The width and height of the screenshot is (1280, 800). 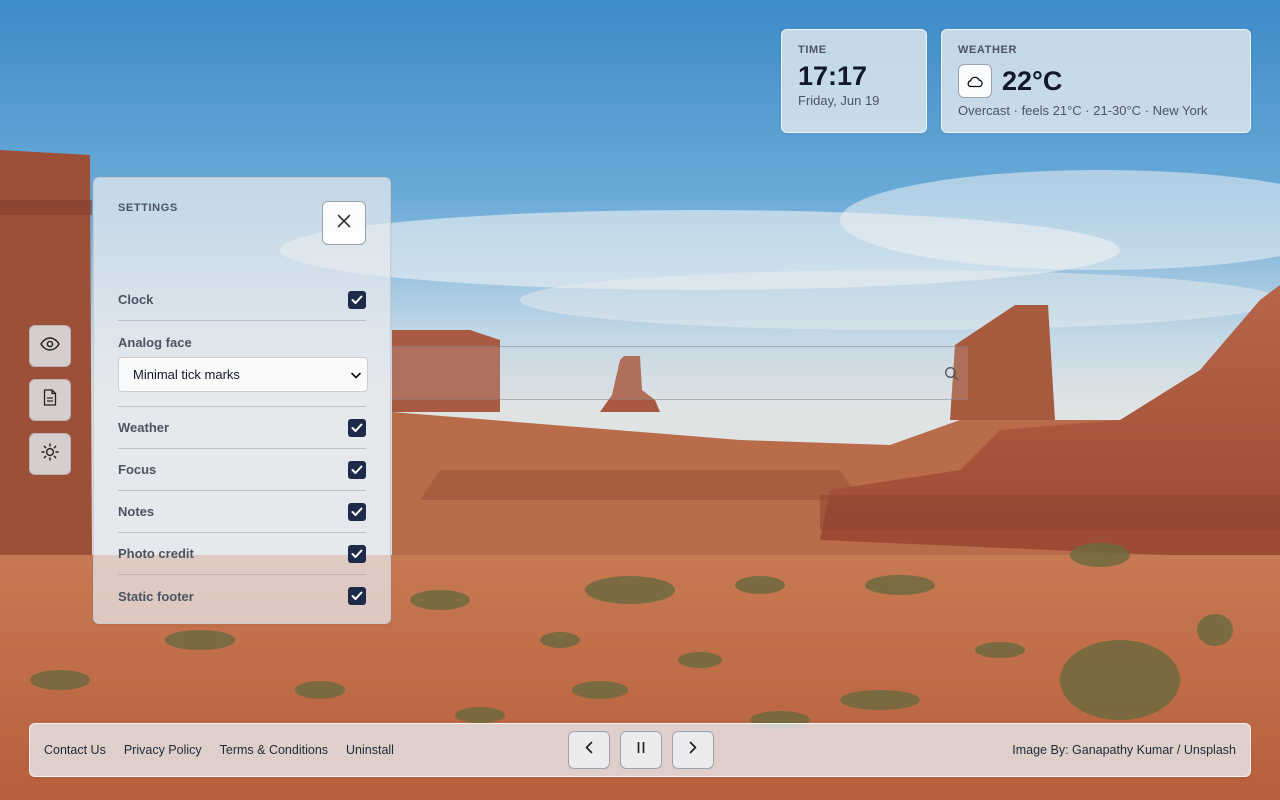 What do you see at coordinates (357, 427) in the screenshot?
I see `weather-checkbox` at bounding box center [357, 427].